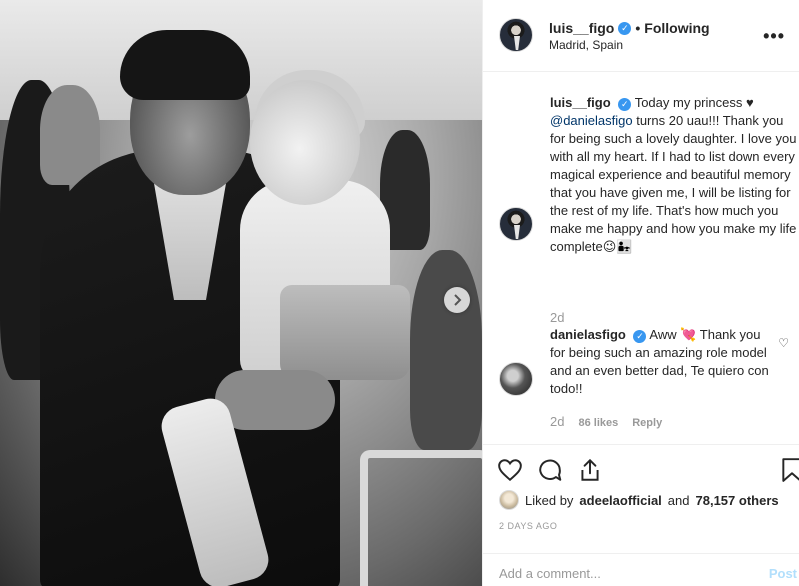 This screenshot has height=586, width=799. I want to click on comment-likes: 86 likes, so click(598, 423).